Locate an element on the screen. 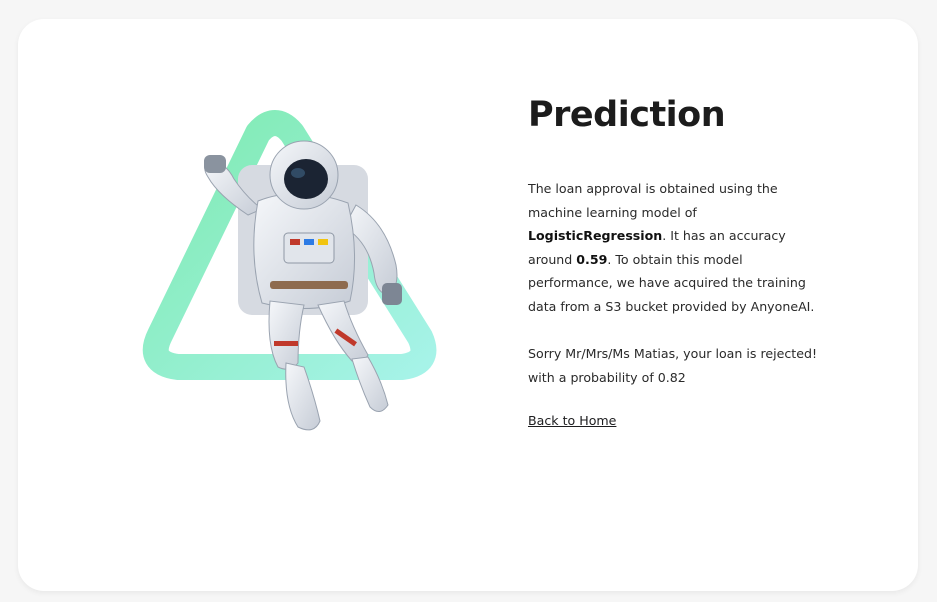 Image resolution: width=937 pixels, height=602 pixels. astronaut-icon is located at coordinates (303, 285).